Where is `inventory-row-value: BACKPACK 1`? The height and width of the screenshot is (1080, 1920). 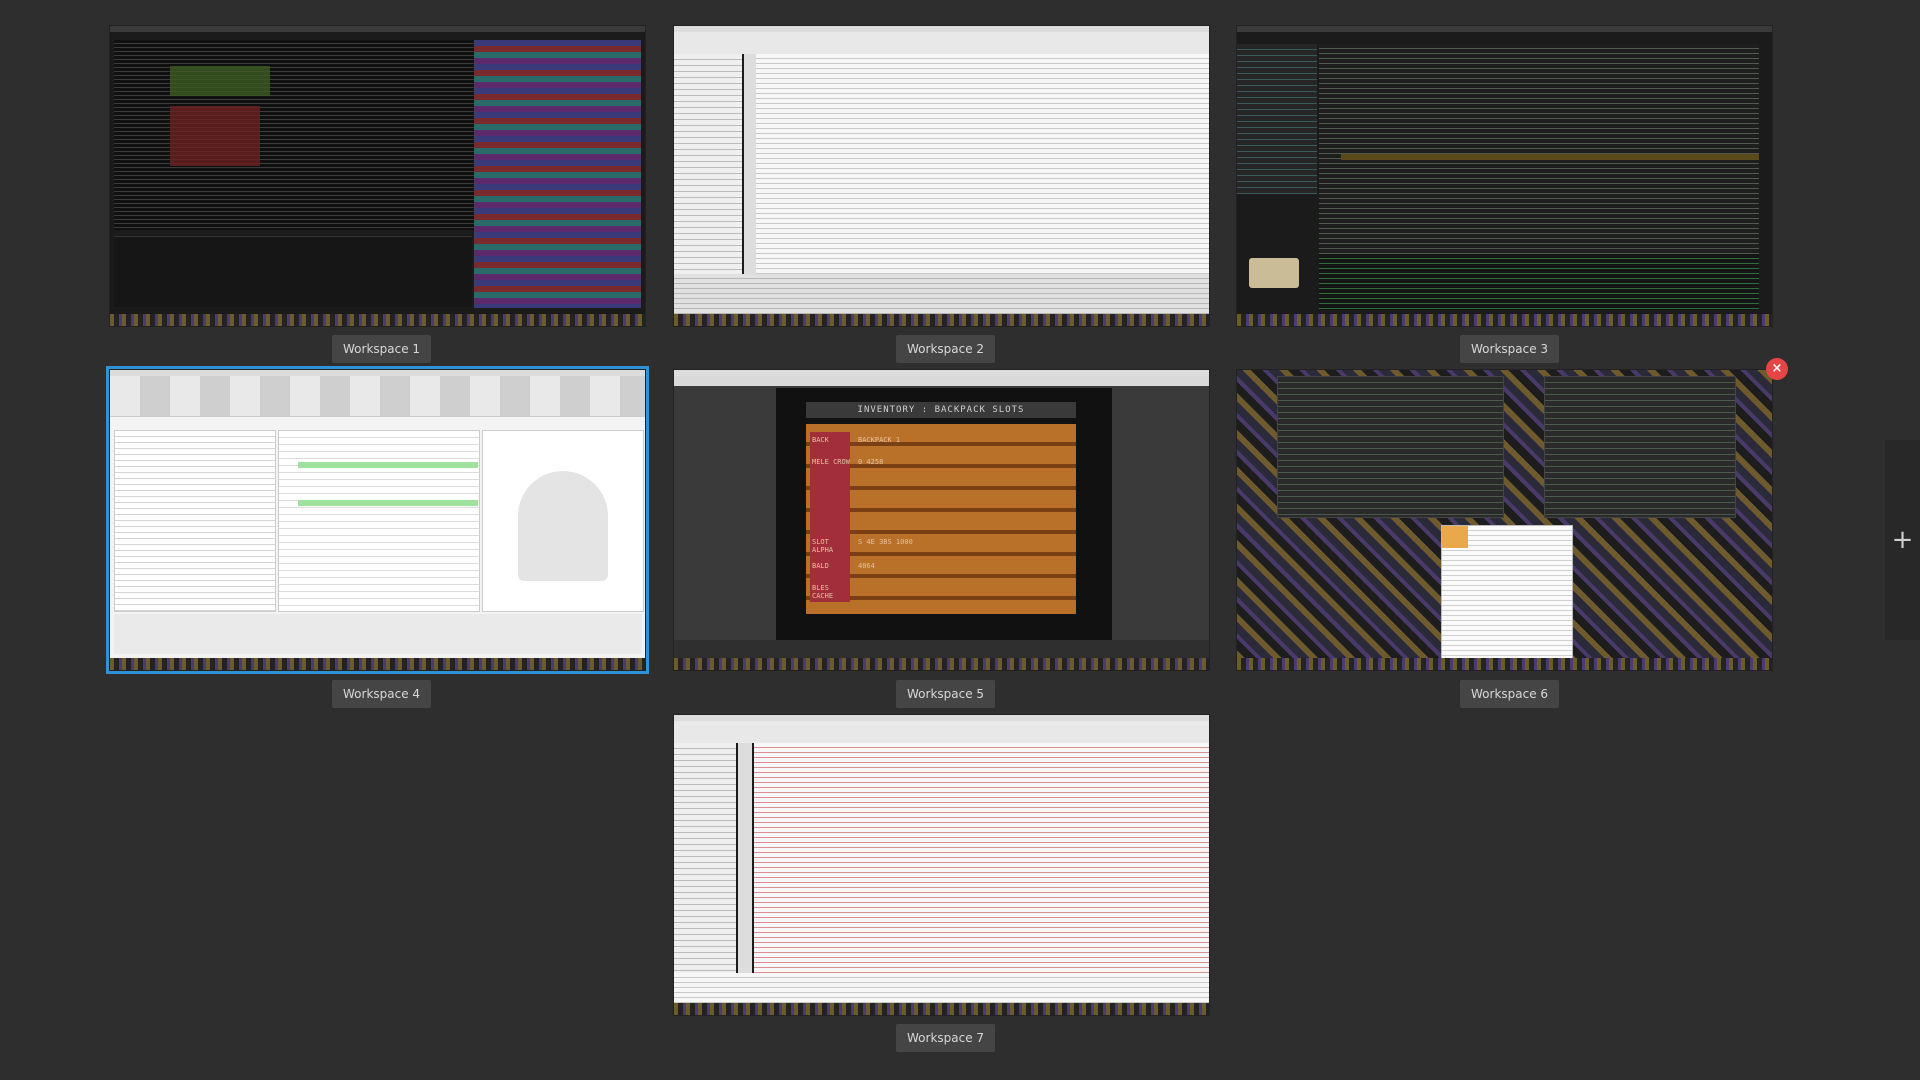 inventory-row-value: BACKPACK 1 is located at coordinates (879, 440).